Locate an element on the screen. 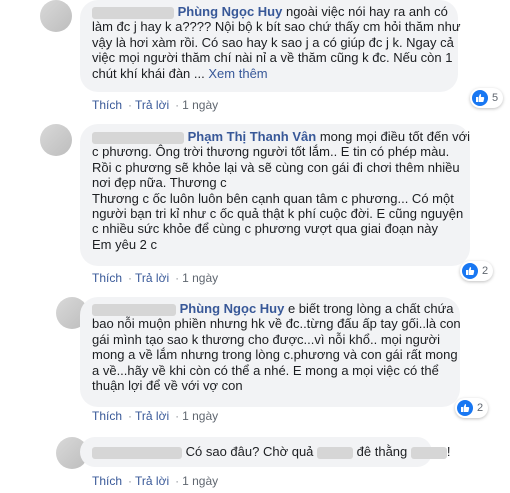 This screenshot has width=510, height=493. comment-text-line: ngoài việc nói hay ra anh có is located at coordinates (366, 11).